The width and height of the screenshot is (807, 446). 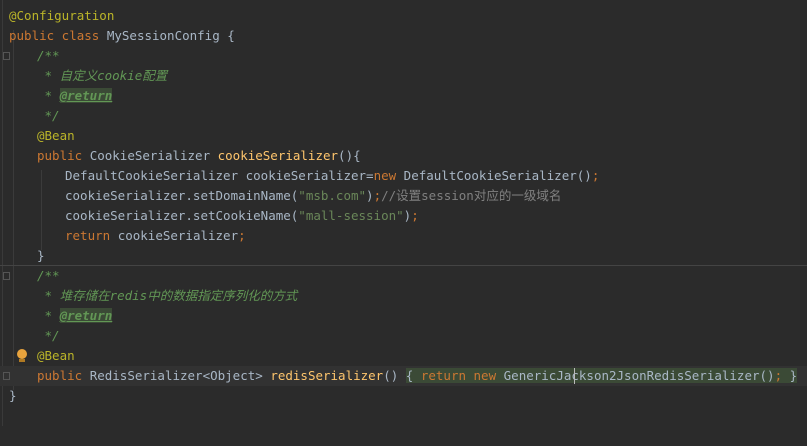 What do you see at coordinates (102, 75) in the screenshot?
I see `doc-comment: * 自定义cookie配置` at bounding box center [102, 75].